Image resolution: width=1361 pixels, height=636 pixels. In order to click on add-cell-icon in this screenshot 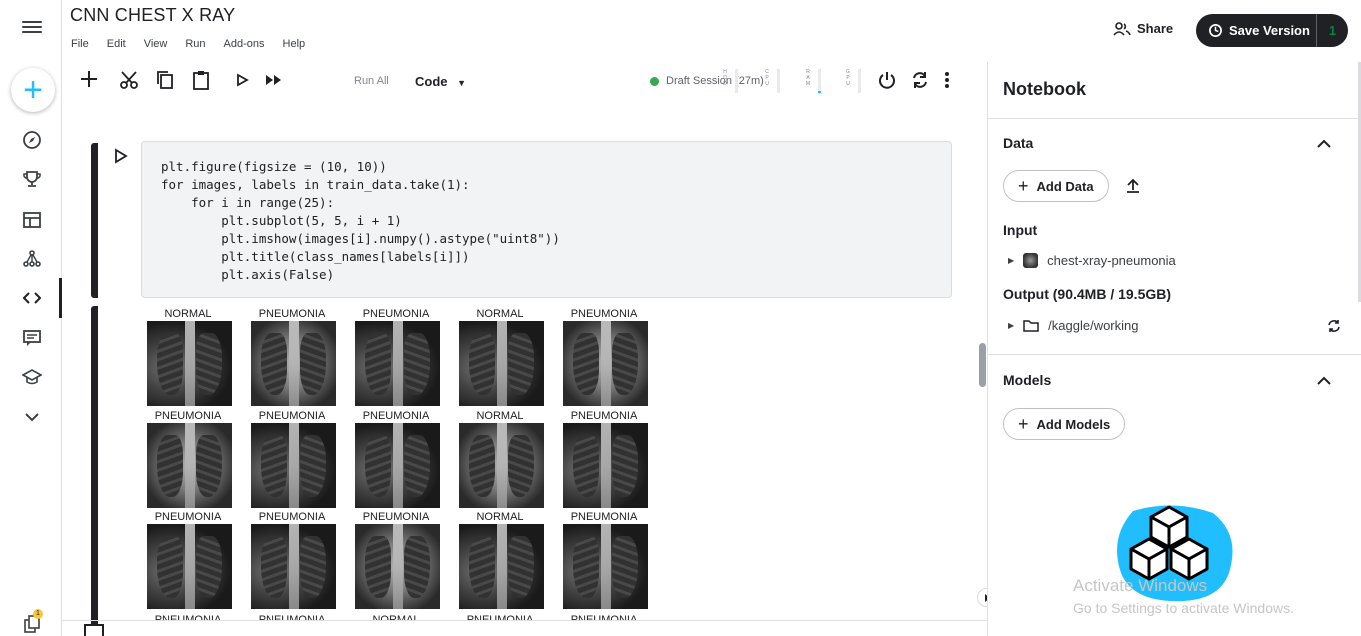, I will do `click(89, 79)`.